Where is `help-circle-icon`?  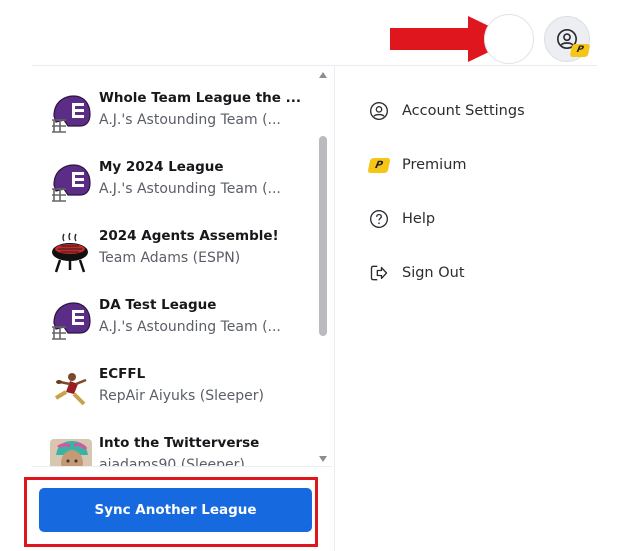
help-circle-icon is located at coordinates (379, 219).